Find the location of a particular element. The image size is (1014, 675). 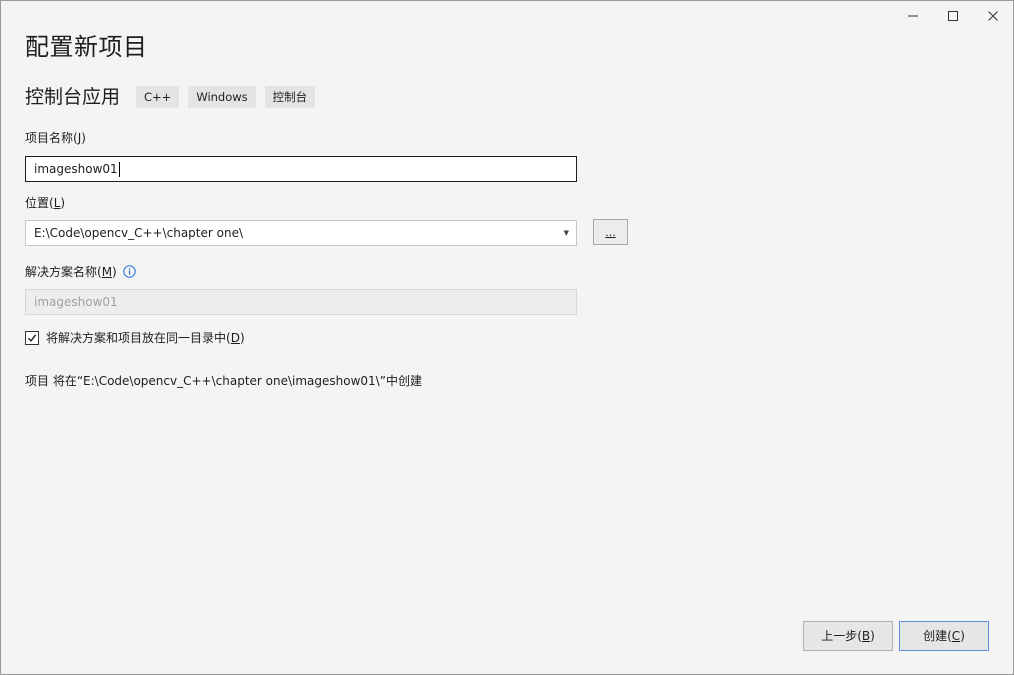

close-button is located at coordinates (993, 16).